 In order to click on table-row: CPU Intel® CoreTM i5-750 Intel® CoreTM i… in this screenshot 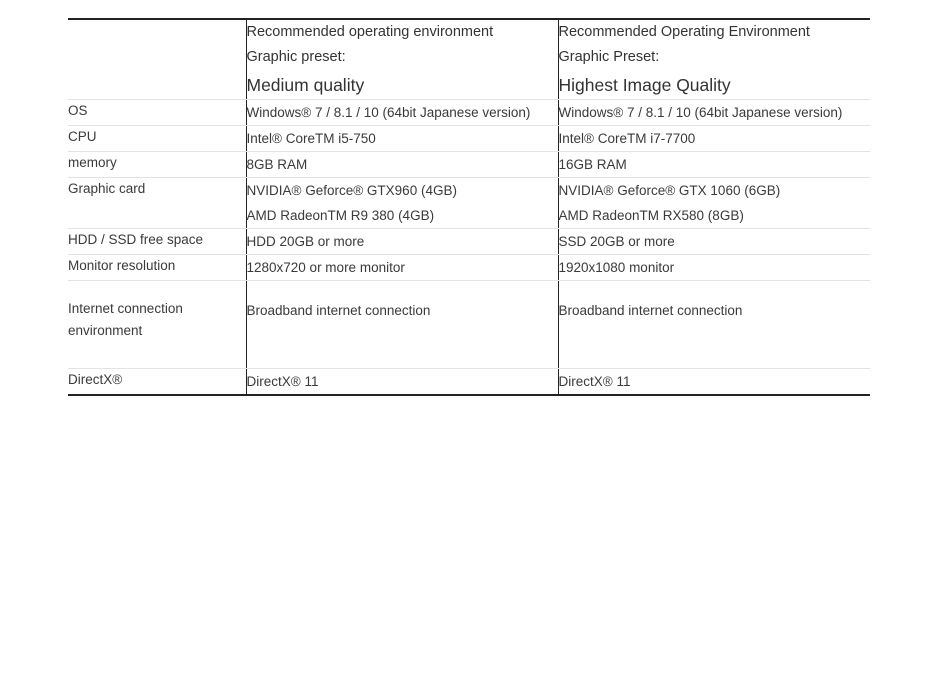, I will do `click(469, 138)`.